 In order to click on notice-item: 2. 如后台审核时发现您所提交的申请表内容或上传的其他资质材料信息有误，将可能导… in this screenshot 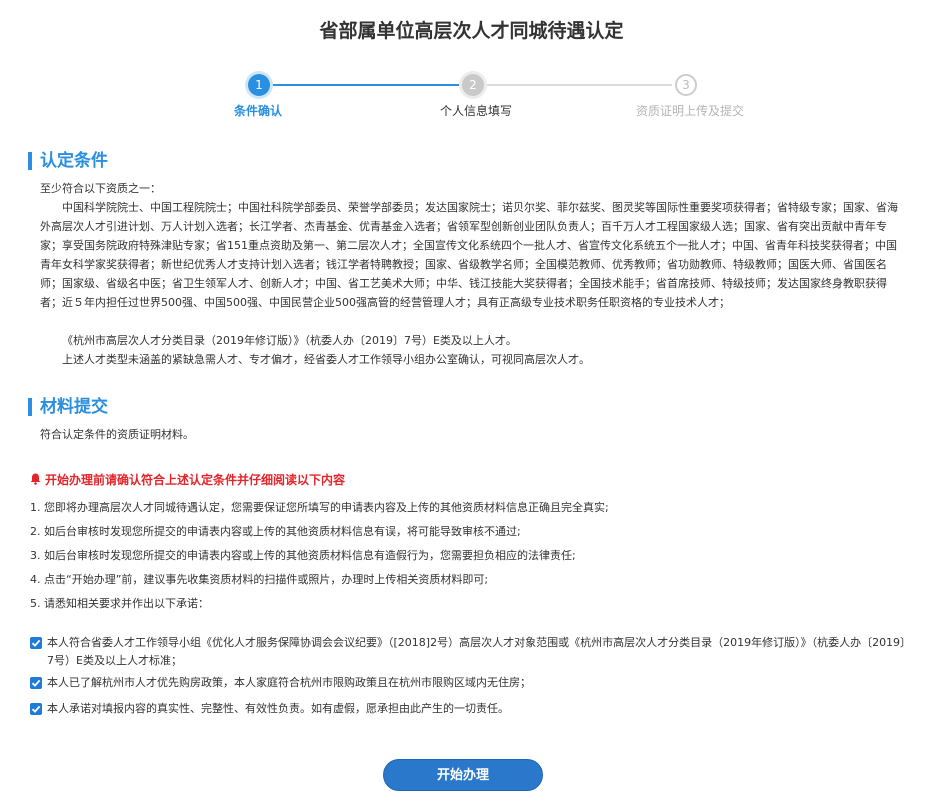, I will do `click(275, 531)`.